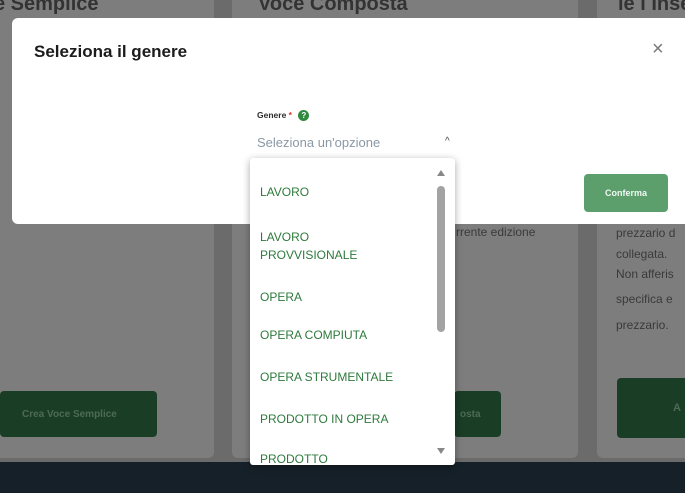 This screenshot has width=685, height=493. I want to click on dropdown-scrollbar, so click(441, 313).